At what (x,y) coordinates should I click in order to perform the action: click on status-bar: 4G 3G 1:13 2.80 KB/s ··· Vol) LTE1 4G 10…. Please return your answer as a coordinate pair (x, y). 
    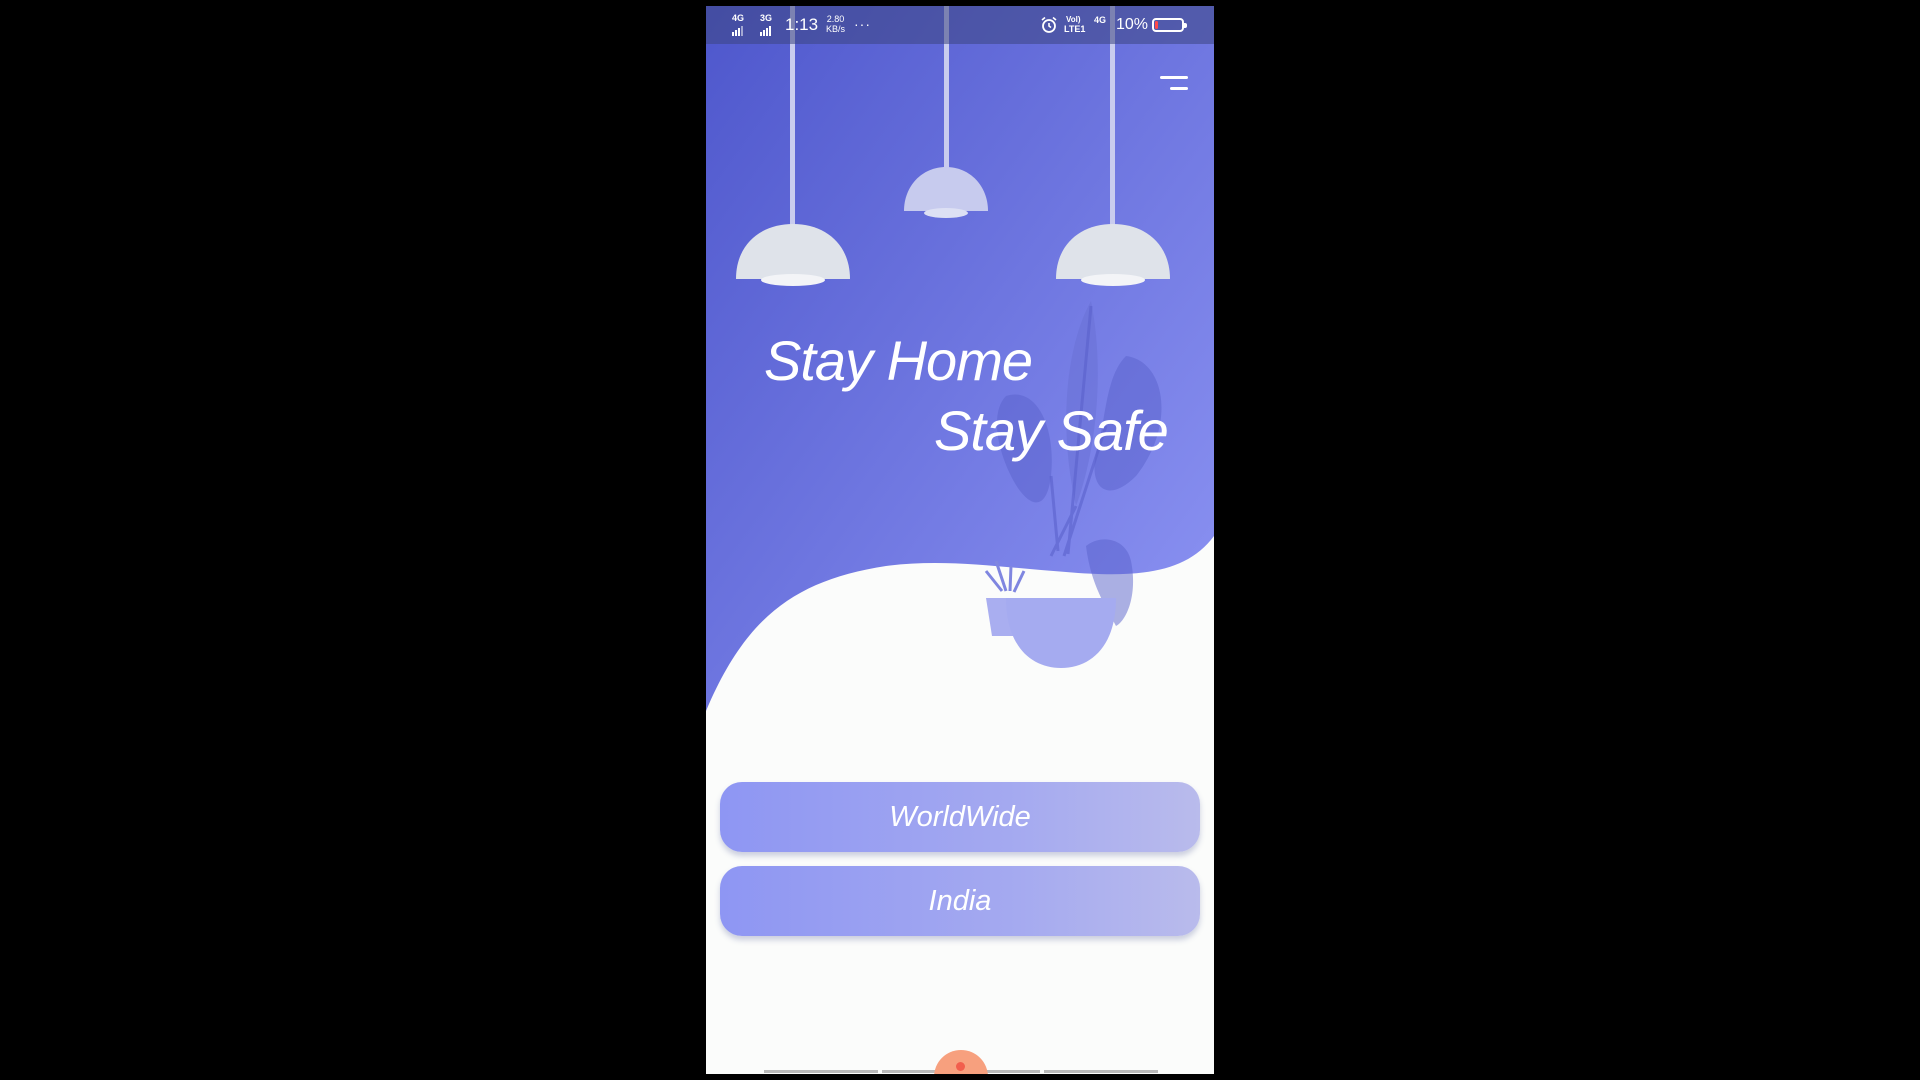
    Looking at the image, I should click on (960, 25).